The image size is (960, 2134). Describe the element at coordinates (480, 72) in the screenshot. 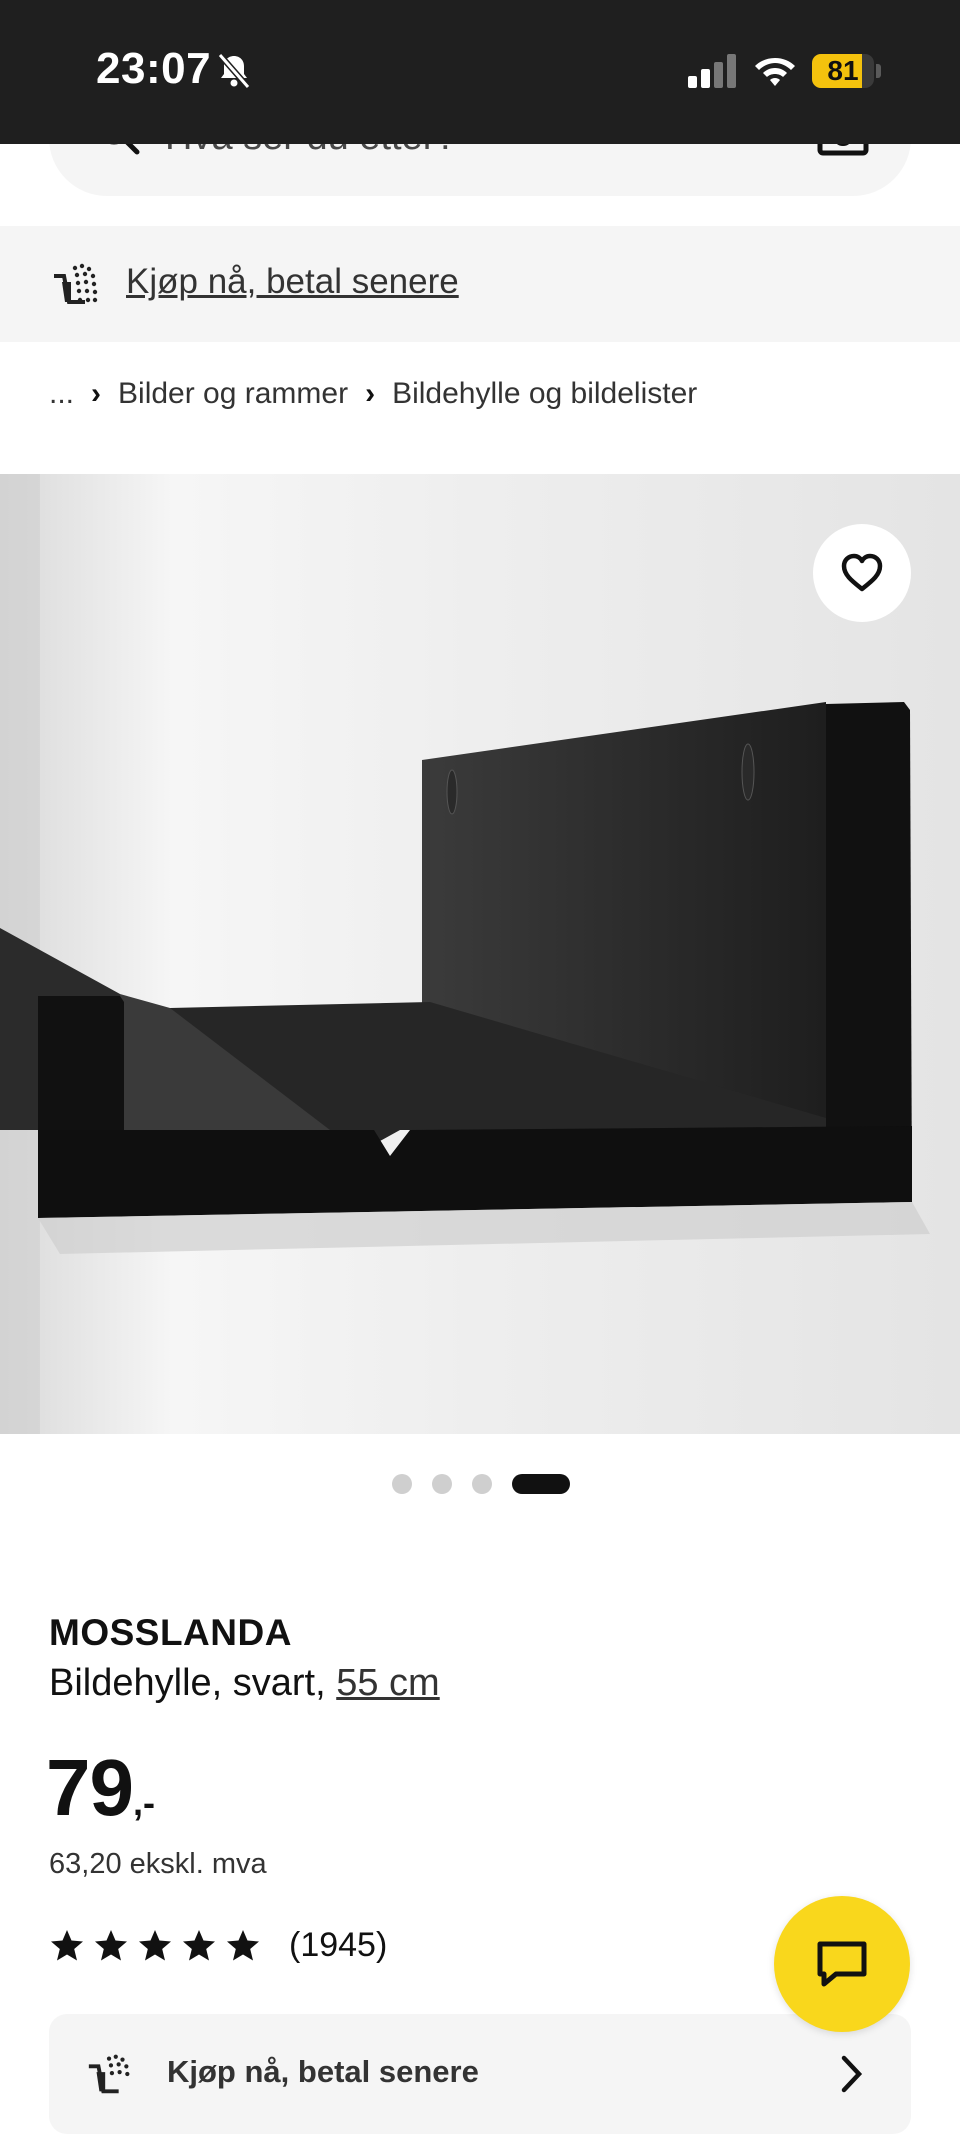

I see `status-bar: 23:07 81` at that location.